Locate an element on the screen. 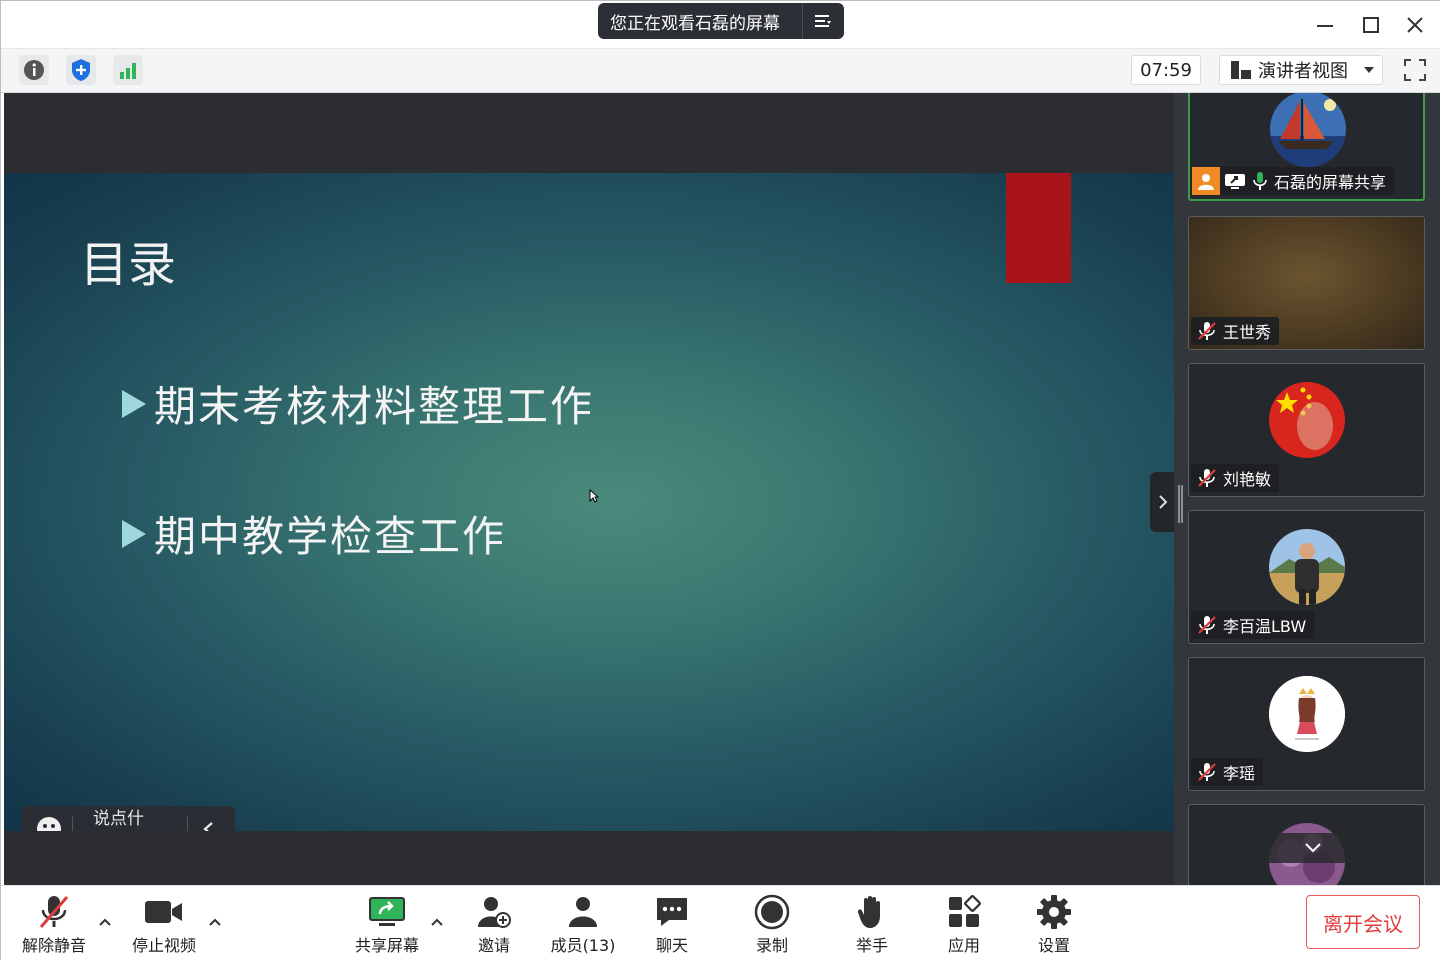  mouse-cursor-icon is located at coordinates (594, 497).